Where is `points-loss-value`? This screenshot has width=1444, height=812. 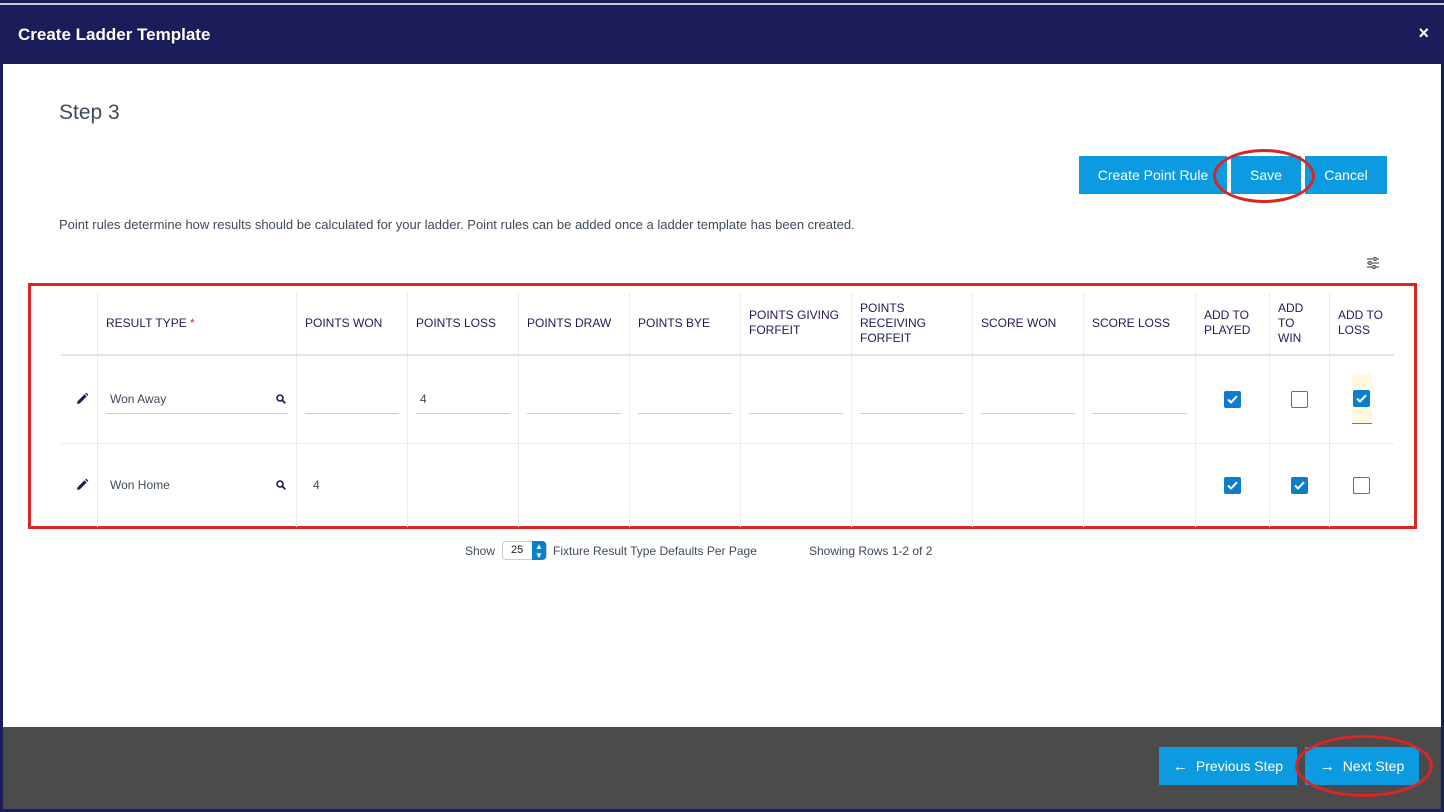
points-loss-value is located at coordinates (420, 485).